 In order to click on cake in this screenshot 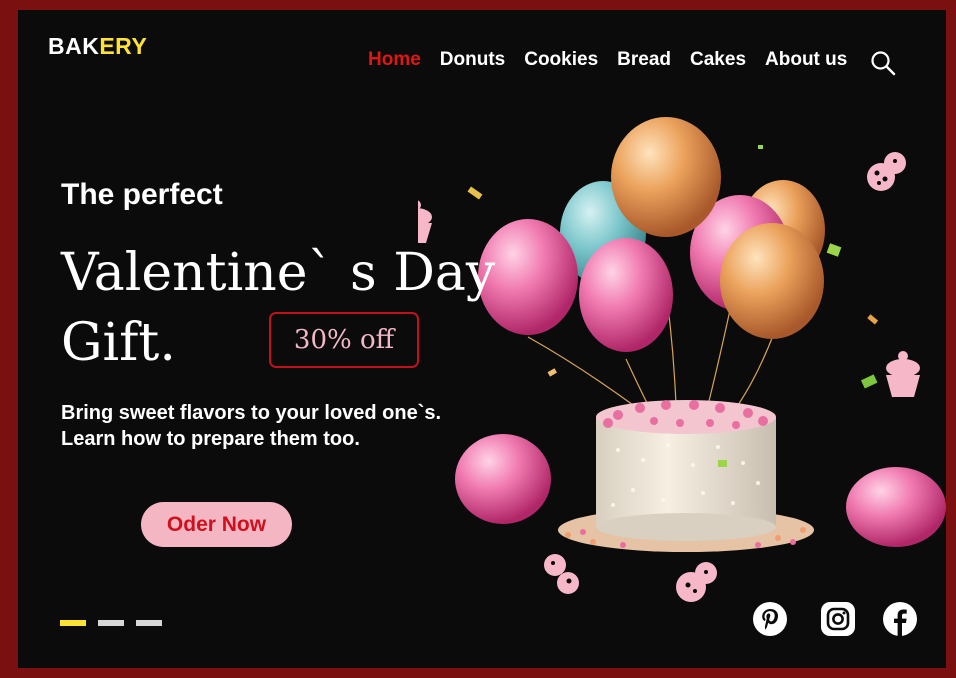, I will do `click(686, 476)`.